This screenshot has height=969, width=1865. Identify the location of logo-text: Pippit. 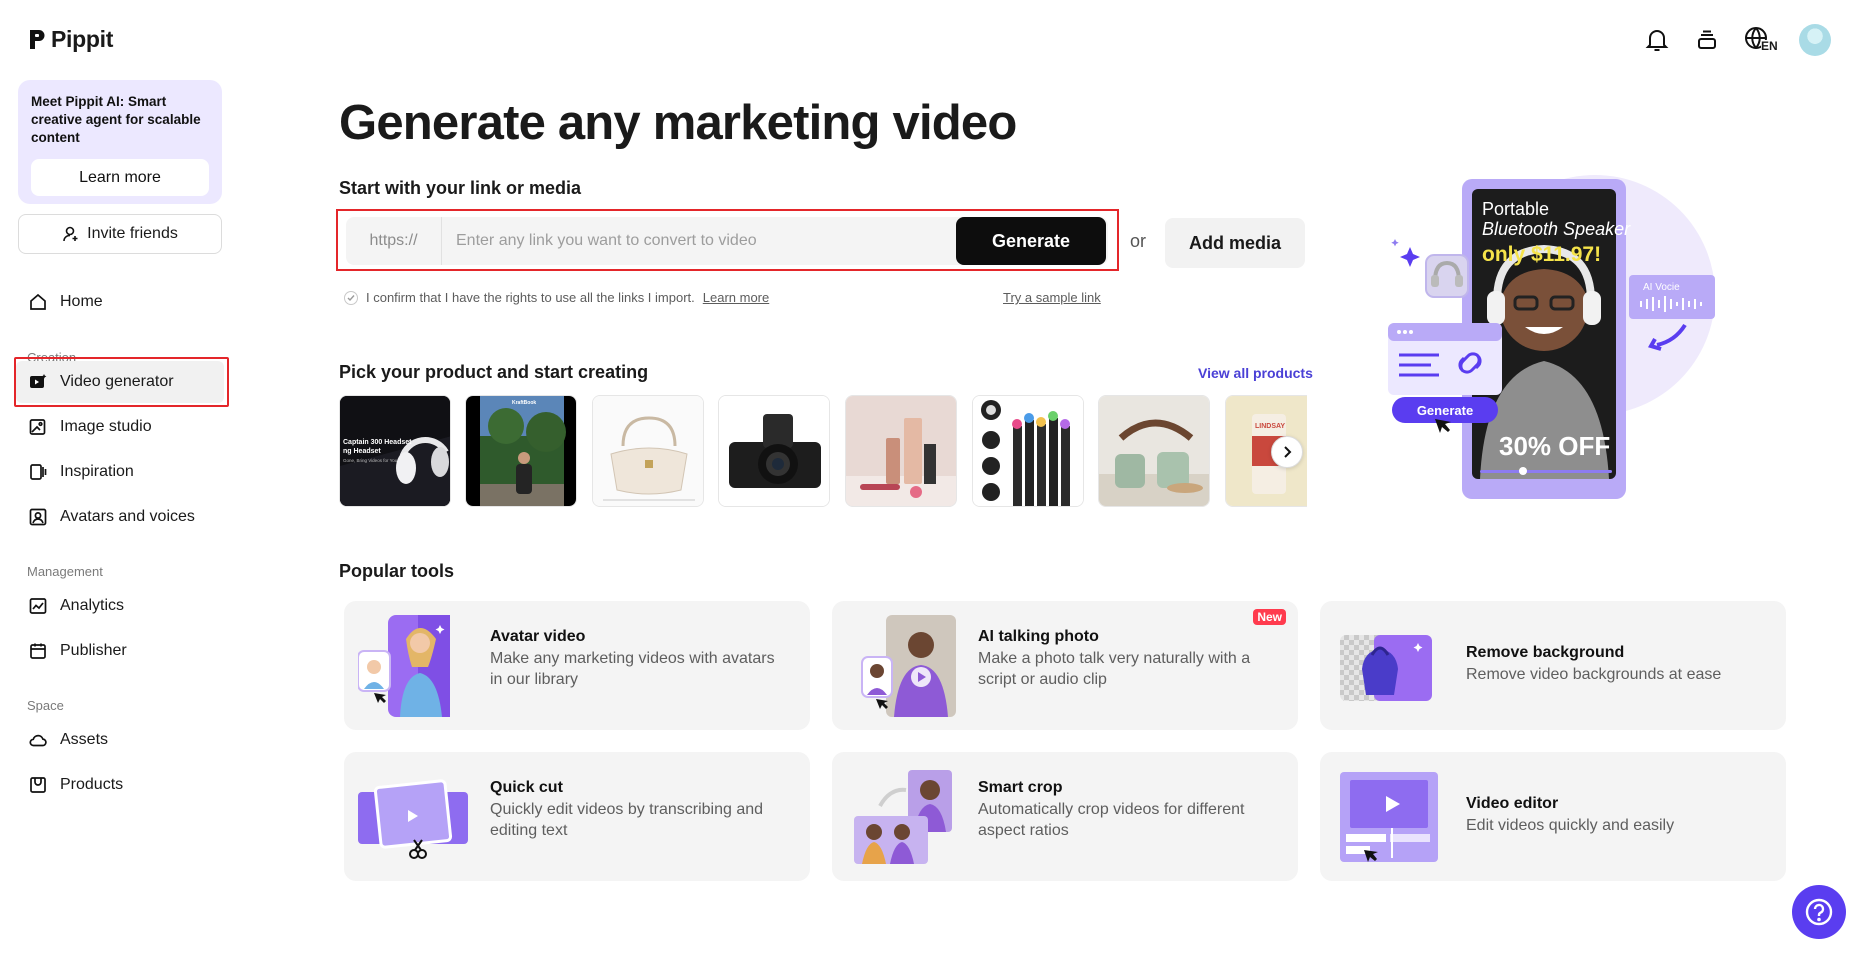
(82, 39).